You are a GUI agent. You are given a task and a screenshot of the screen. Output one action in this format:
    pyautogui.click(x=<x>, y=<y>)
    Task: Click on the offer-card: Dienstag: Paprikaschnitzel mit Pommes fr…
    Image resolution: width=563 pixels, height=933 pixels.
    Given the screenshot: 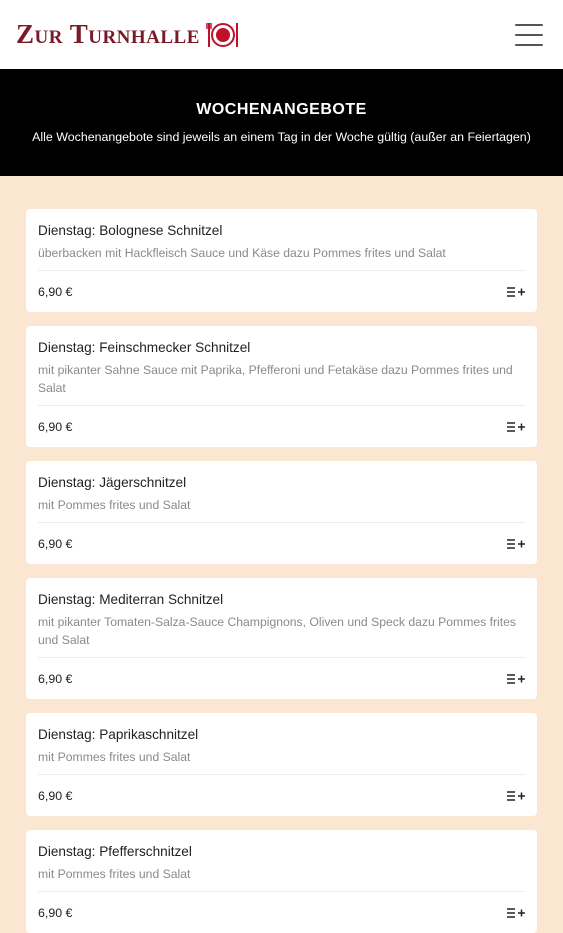 What is the action you would take?
    pyautogui.click(x=281, y=764)
    